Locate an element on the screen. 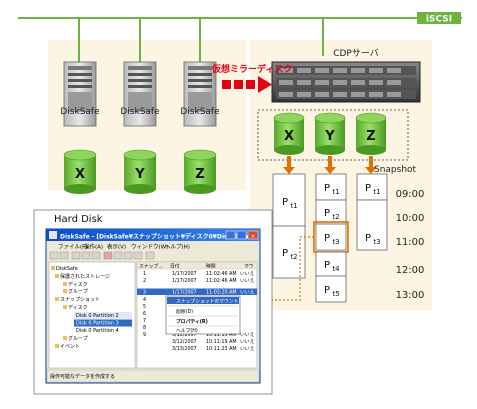 The image size is (477, 409). refresh-icon is located at coordinates (128, 255).